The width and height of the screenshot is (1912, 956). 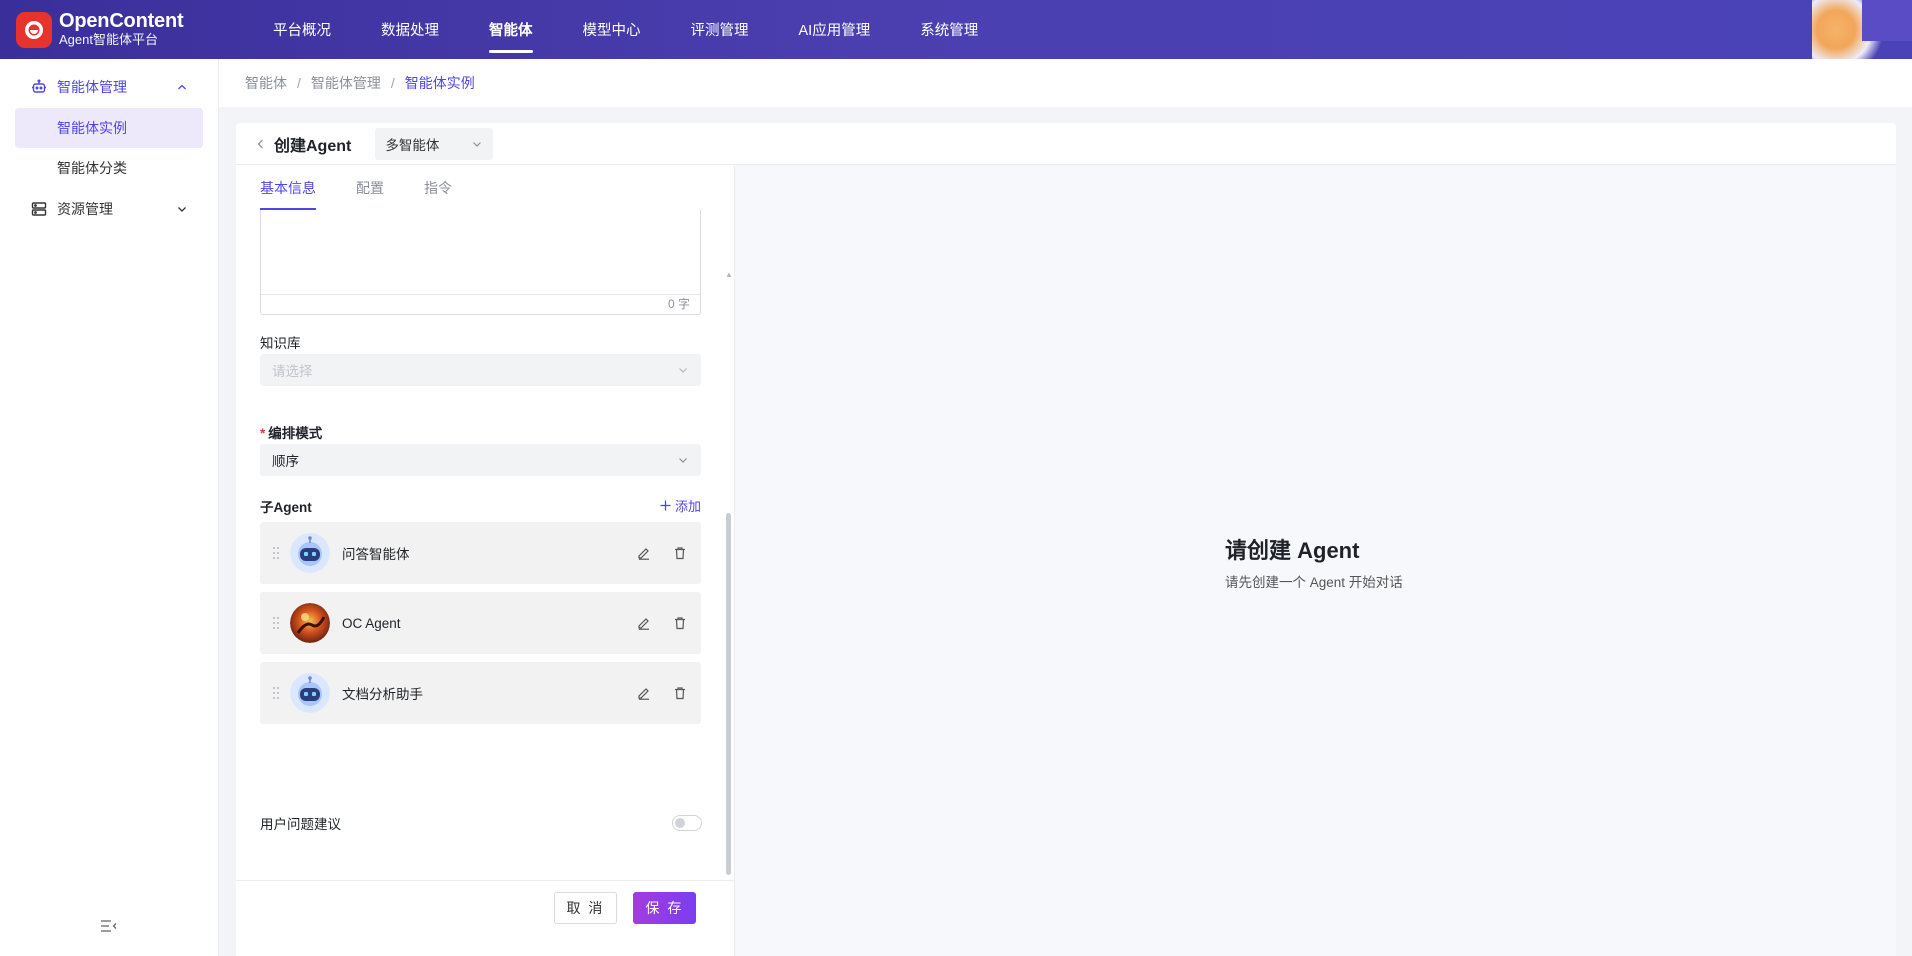 I want to click on sidebar-group-label: 资源管理, so click(x=85, y=209).